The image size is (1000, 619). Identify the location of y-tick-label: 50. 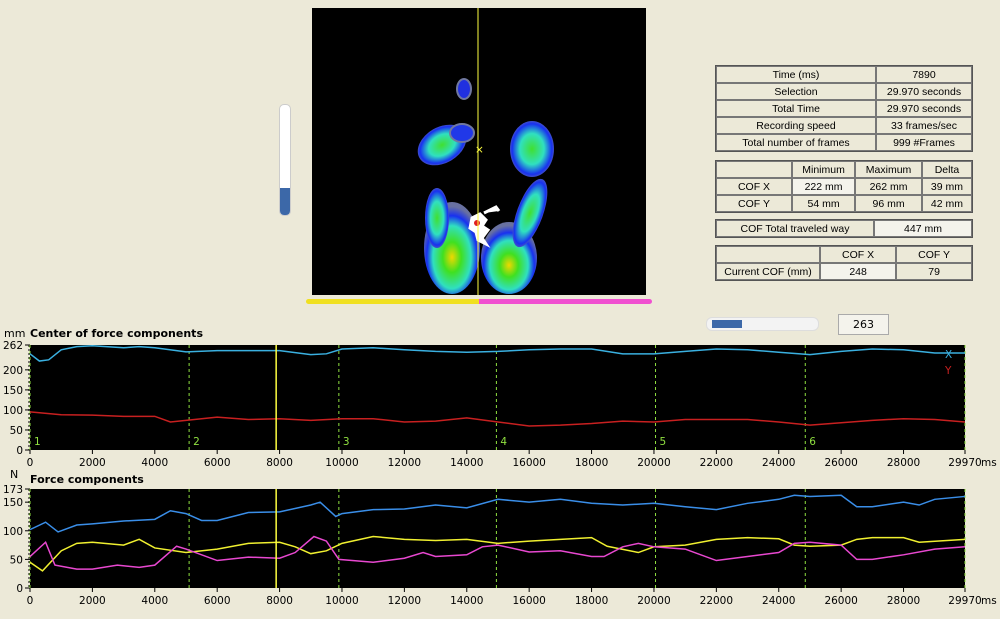
(16, 431).